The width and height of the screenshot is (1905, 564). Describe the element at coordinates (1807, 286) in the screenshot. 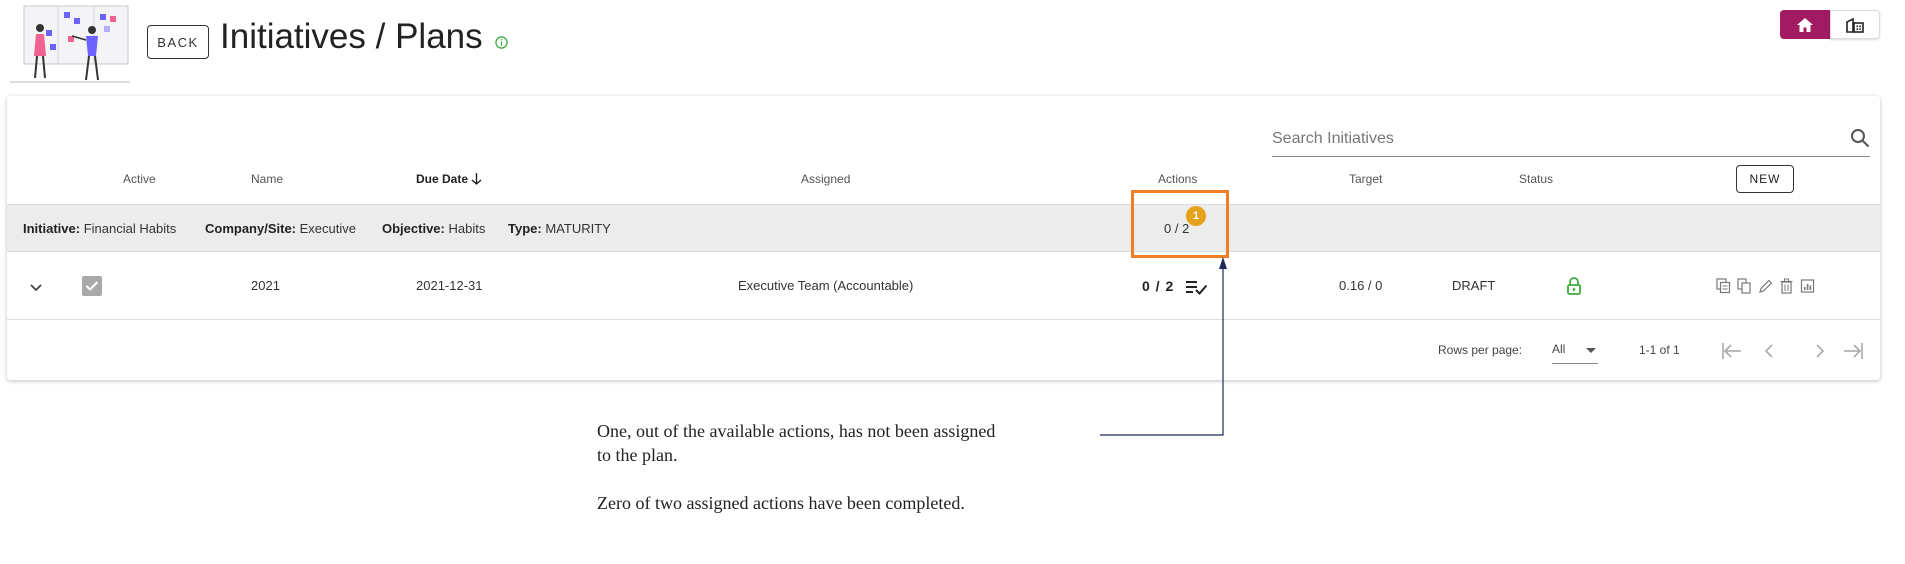

I see `chart-icon` at that location.